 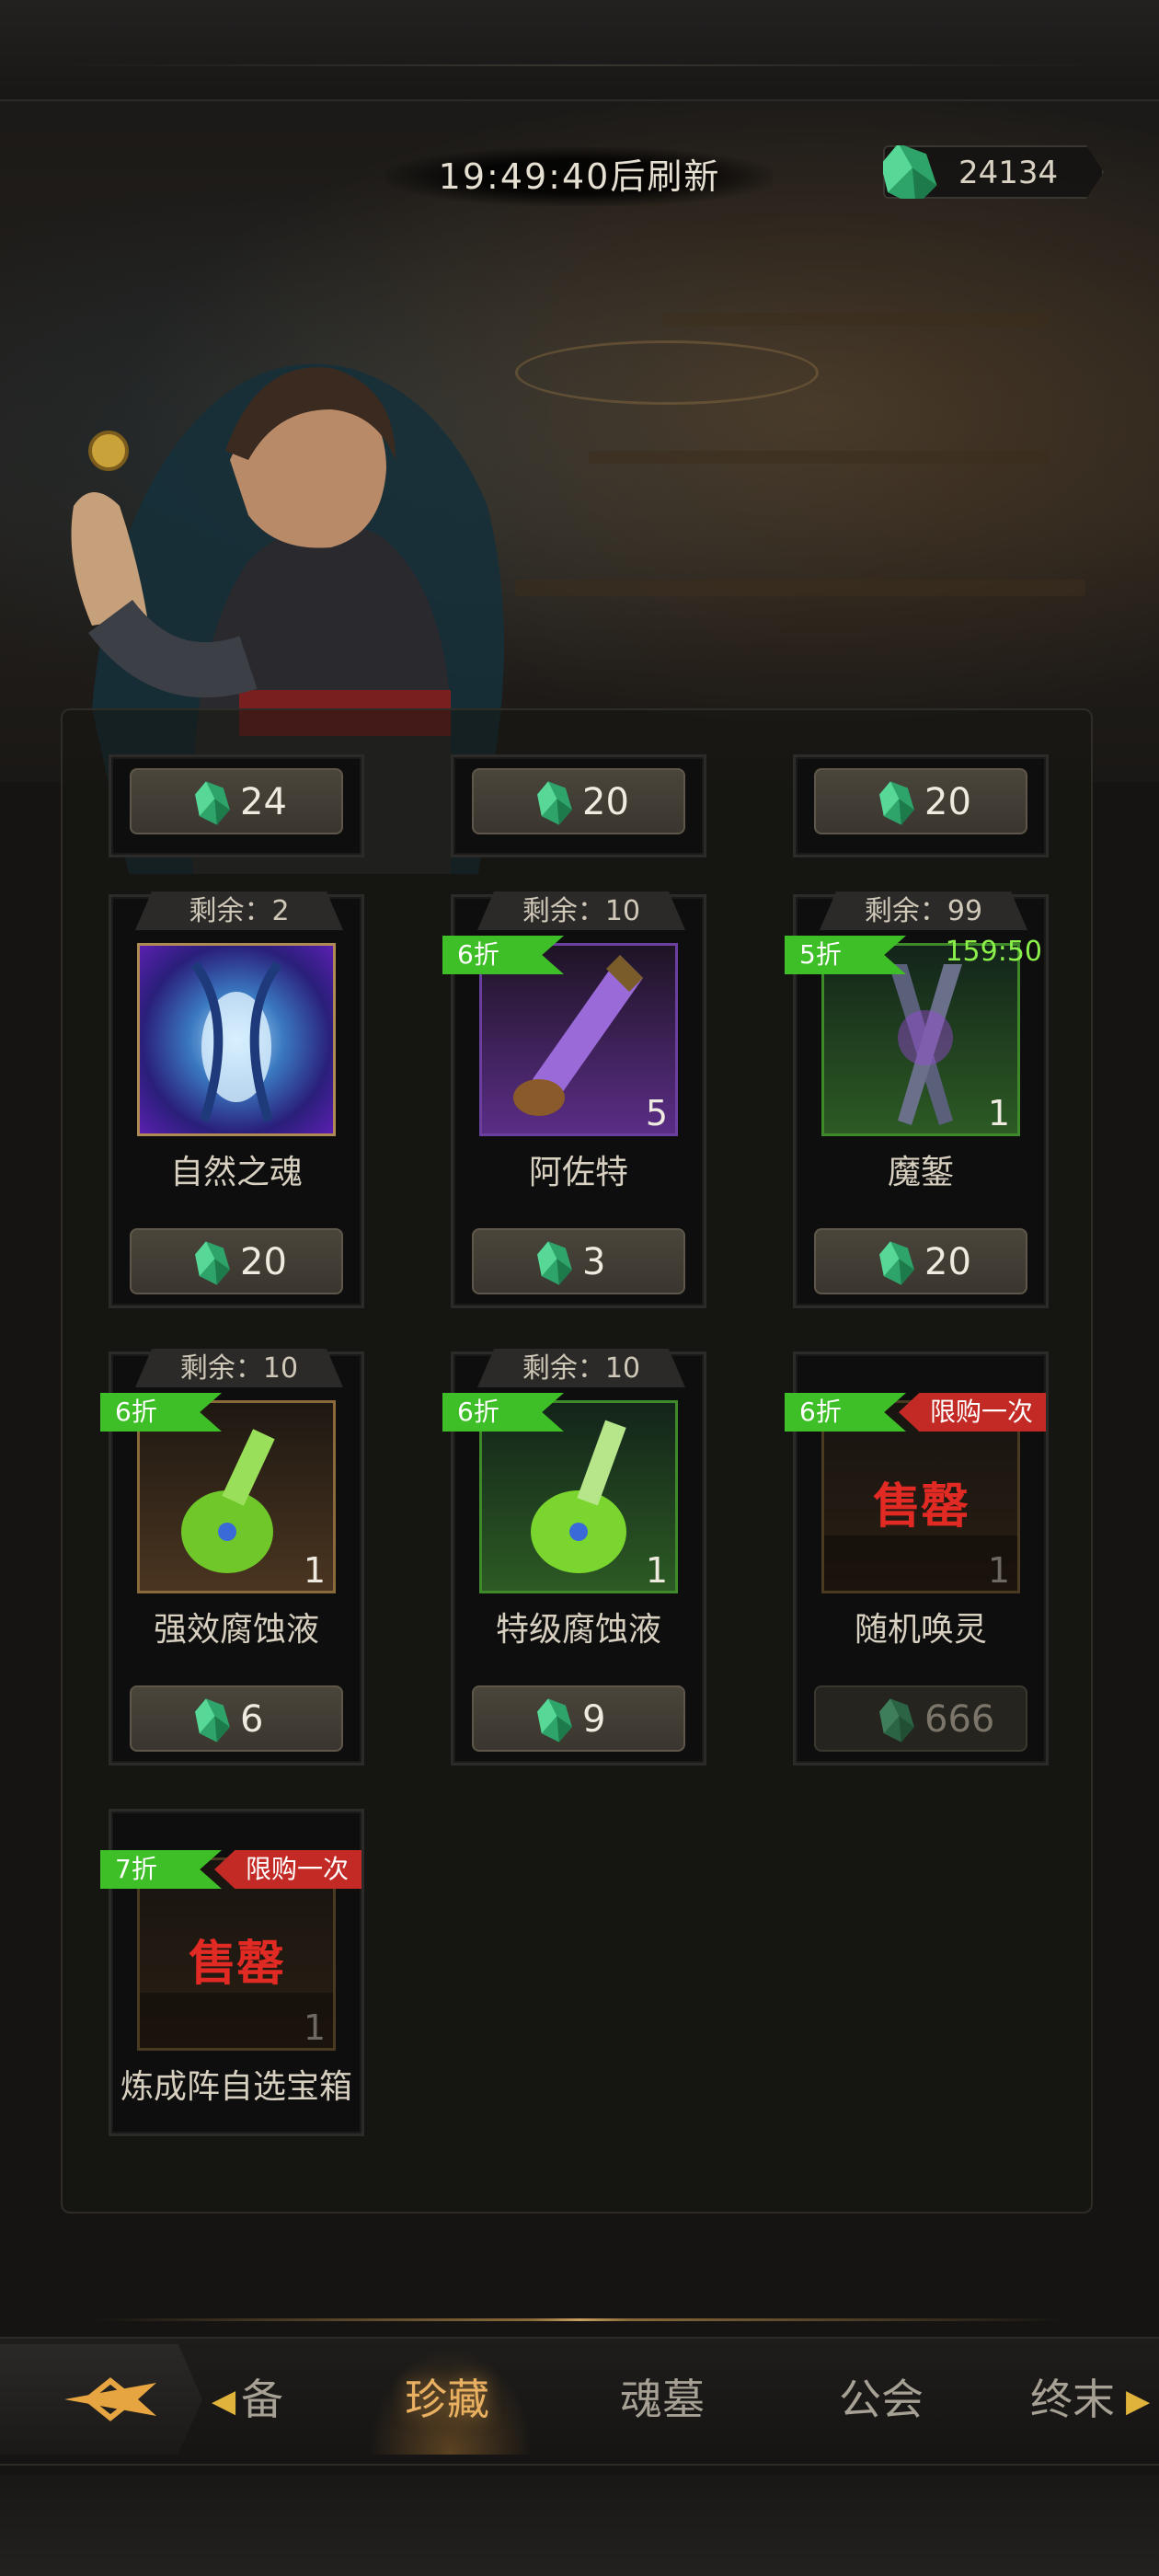 What do you see at coordinates (578, 1630) in the screenshot?
I see `item-name: 特级腐蚀液` at bounding box center [578, 1630].